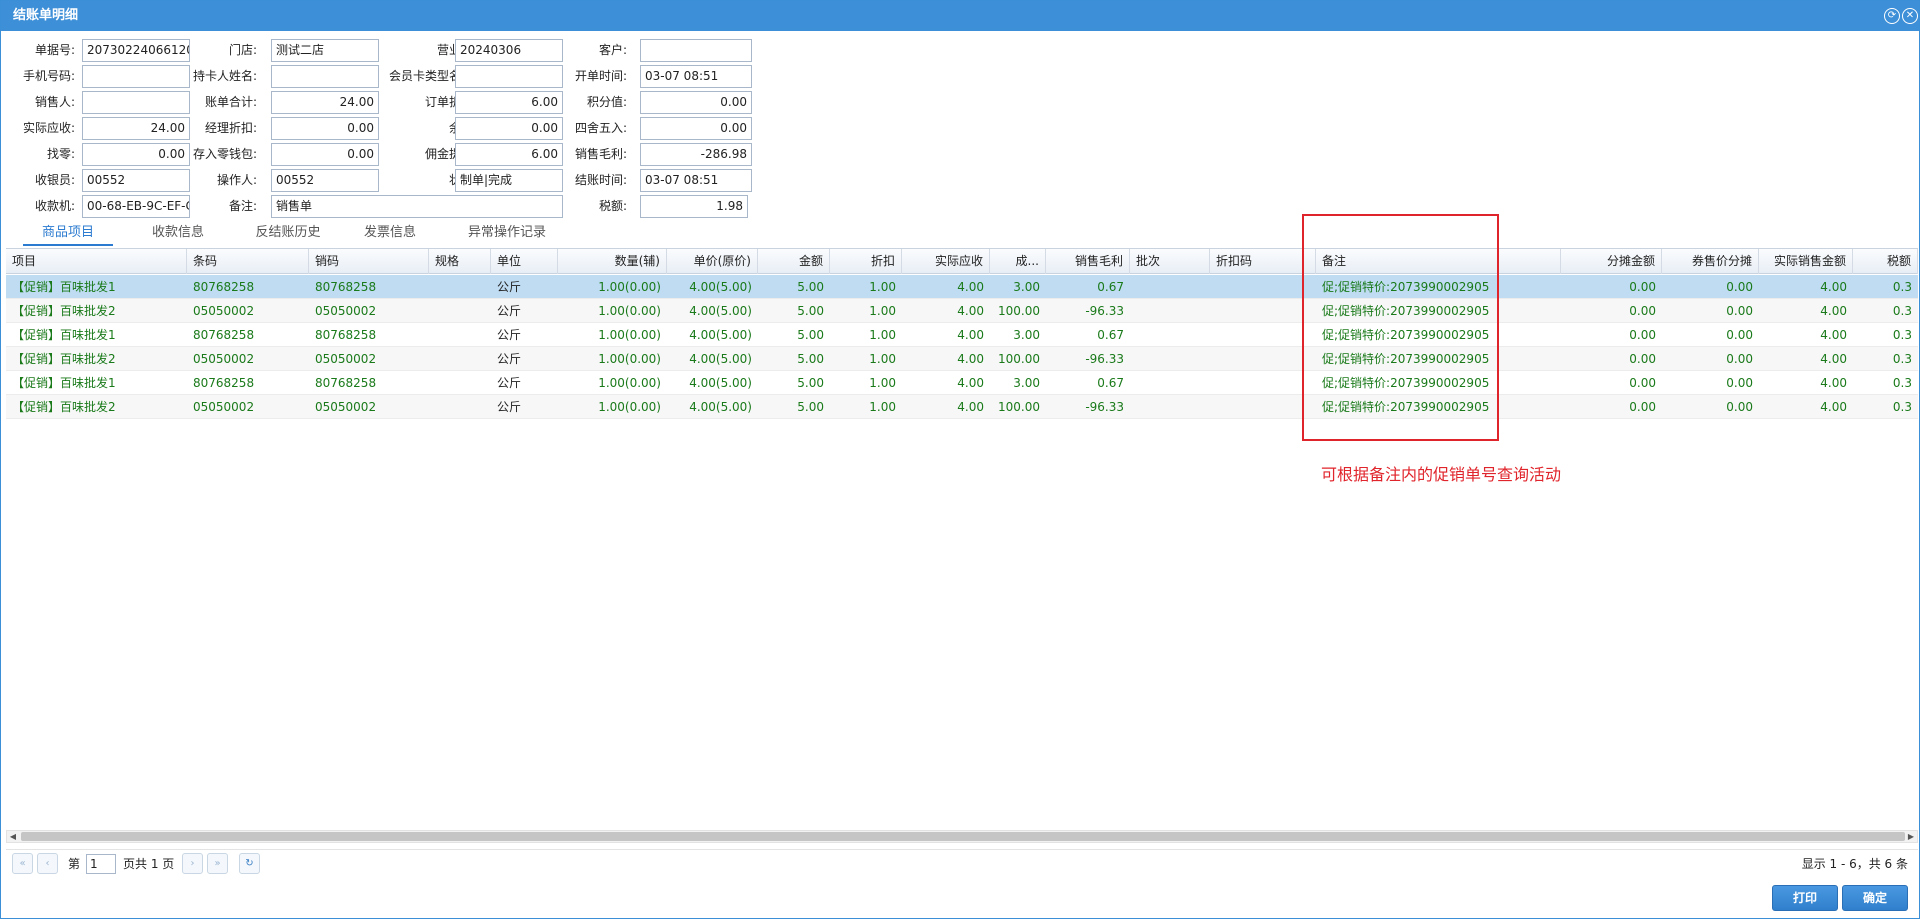 This screenshot has height=919, width=1920. I want to click on record-summary: 显示 1 - 6，共 6 条, so click(1854, 864).